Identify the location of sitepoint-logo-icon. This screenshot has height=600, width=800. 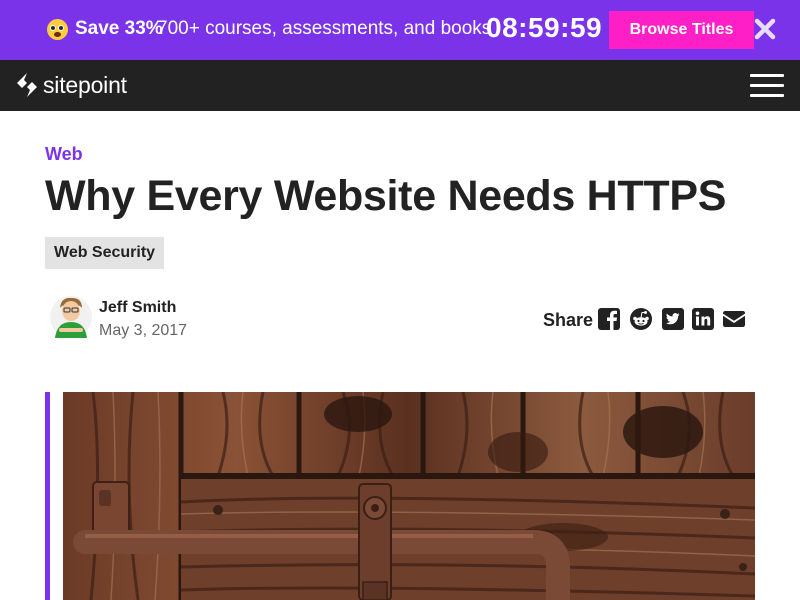
(27, 85).